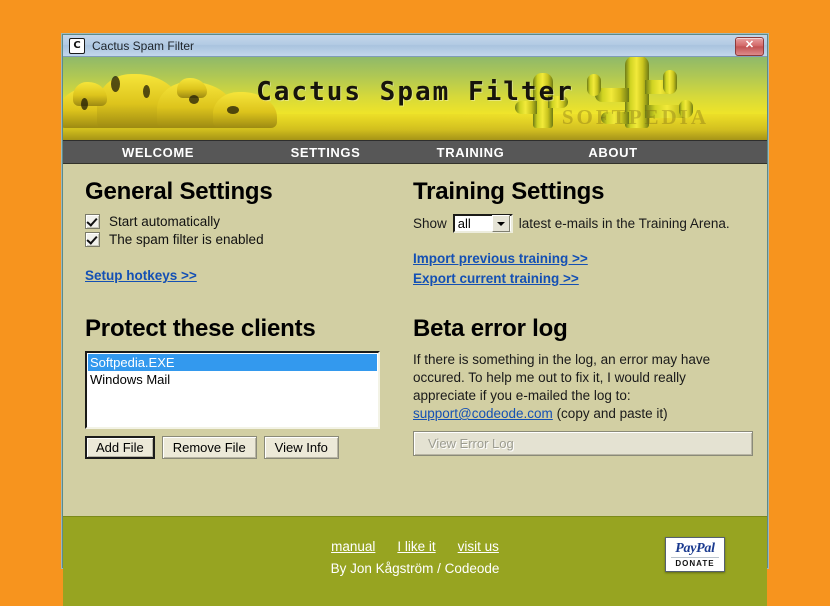  I want to click on training-count-value: all, so click(464, 223).